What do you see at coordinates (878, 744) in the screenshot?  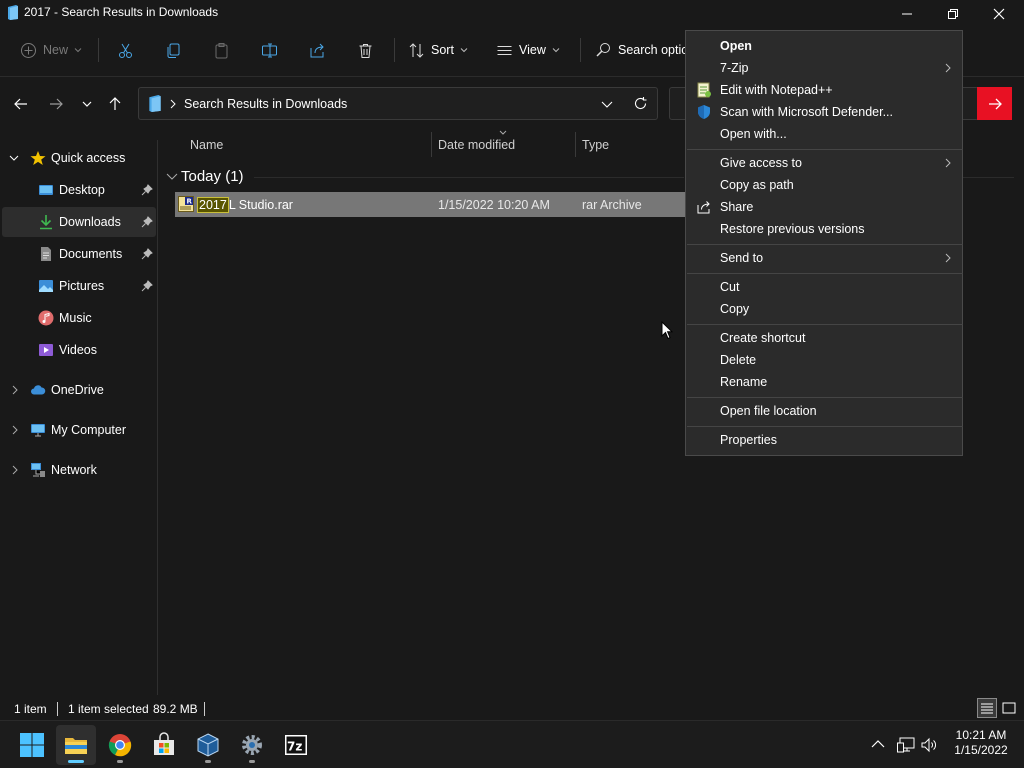 I see `chevron-up-icon` at bounding box center [878, 744].